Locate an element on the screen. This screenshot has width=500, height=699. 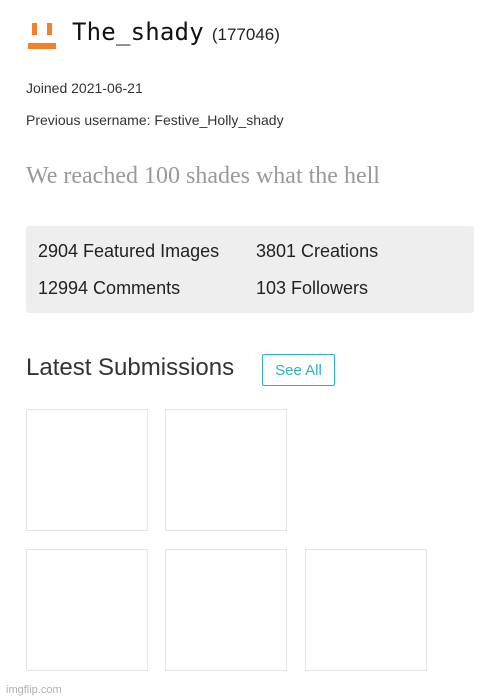
imgflip-watermark: imgflip.com is located at coordinates (34, 690).